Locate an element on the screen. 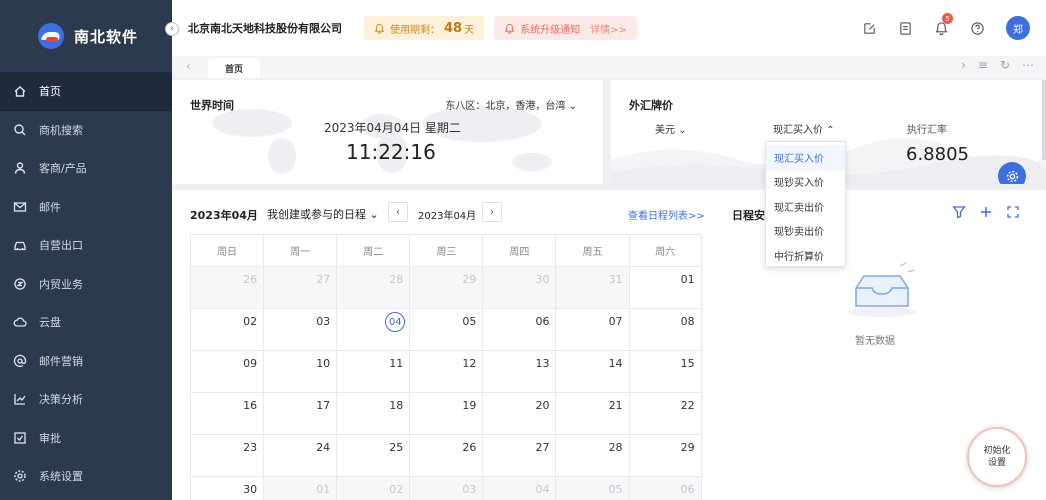 This screenshot has height=500, width=1046. sidebar-item-5: 内贸业务 is located at coordinates (86, 284).